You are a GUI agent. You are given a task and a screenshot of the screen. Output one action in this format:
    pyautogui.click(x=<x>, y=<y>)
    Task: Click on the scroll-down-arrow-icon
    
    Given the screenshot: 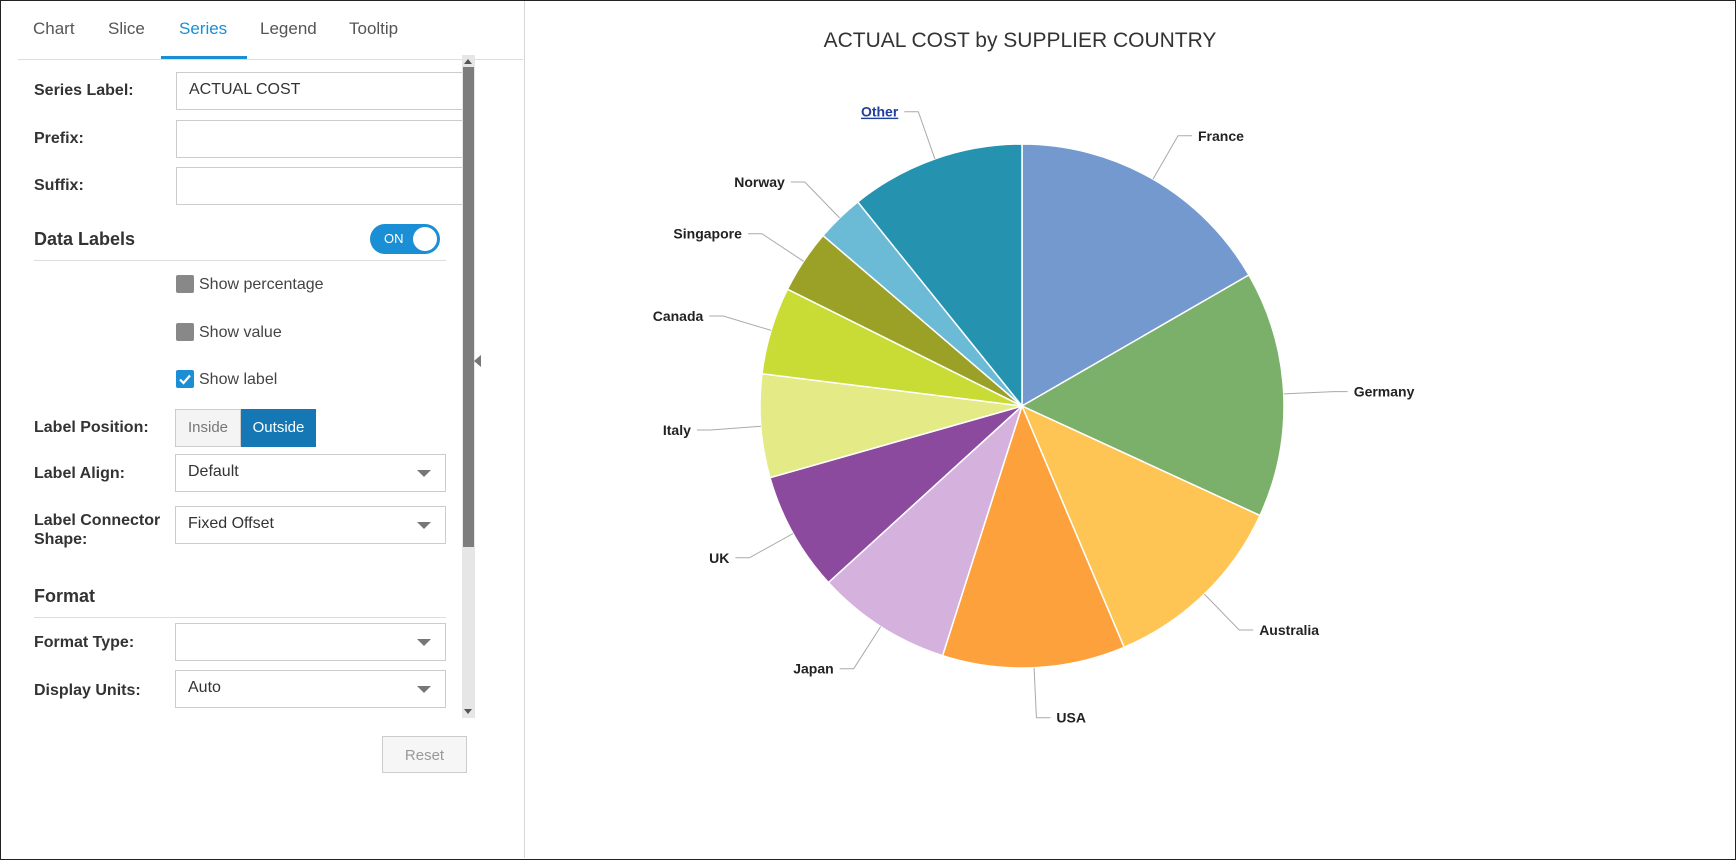 What is the action you would take?
    pyautogui.click(x=468, y=711)
    